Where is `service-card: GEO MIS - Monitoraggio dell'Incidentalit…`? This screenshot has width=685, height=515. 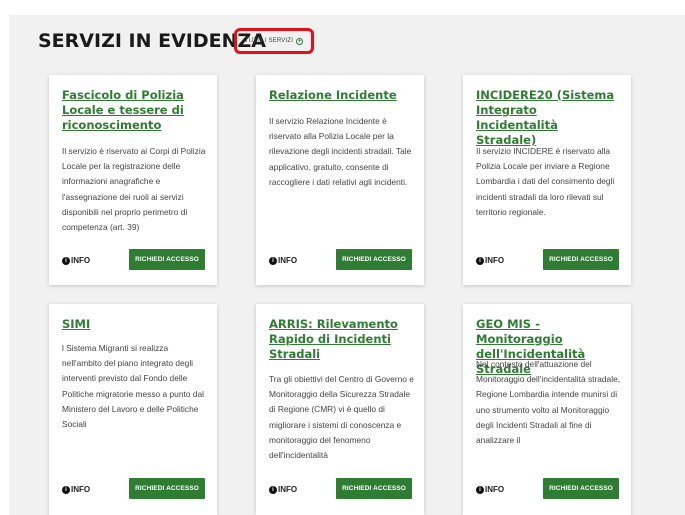 service-card: GEO MIS - Monitoraggio dell'Incidentalit… is located at coordinates (547, 409).